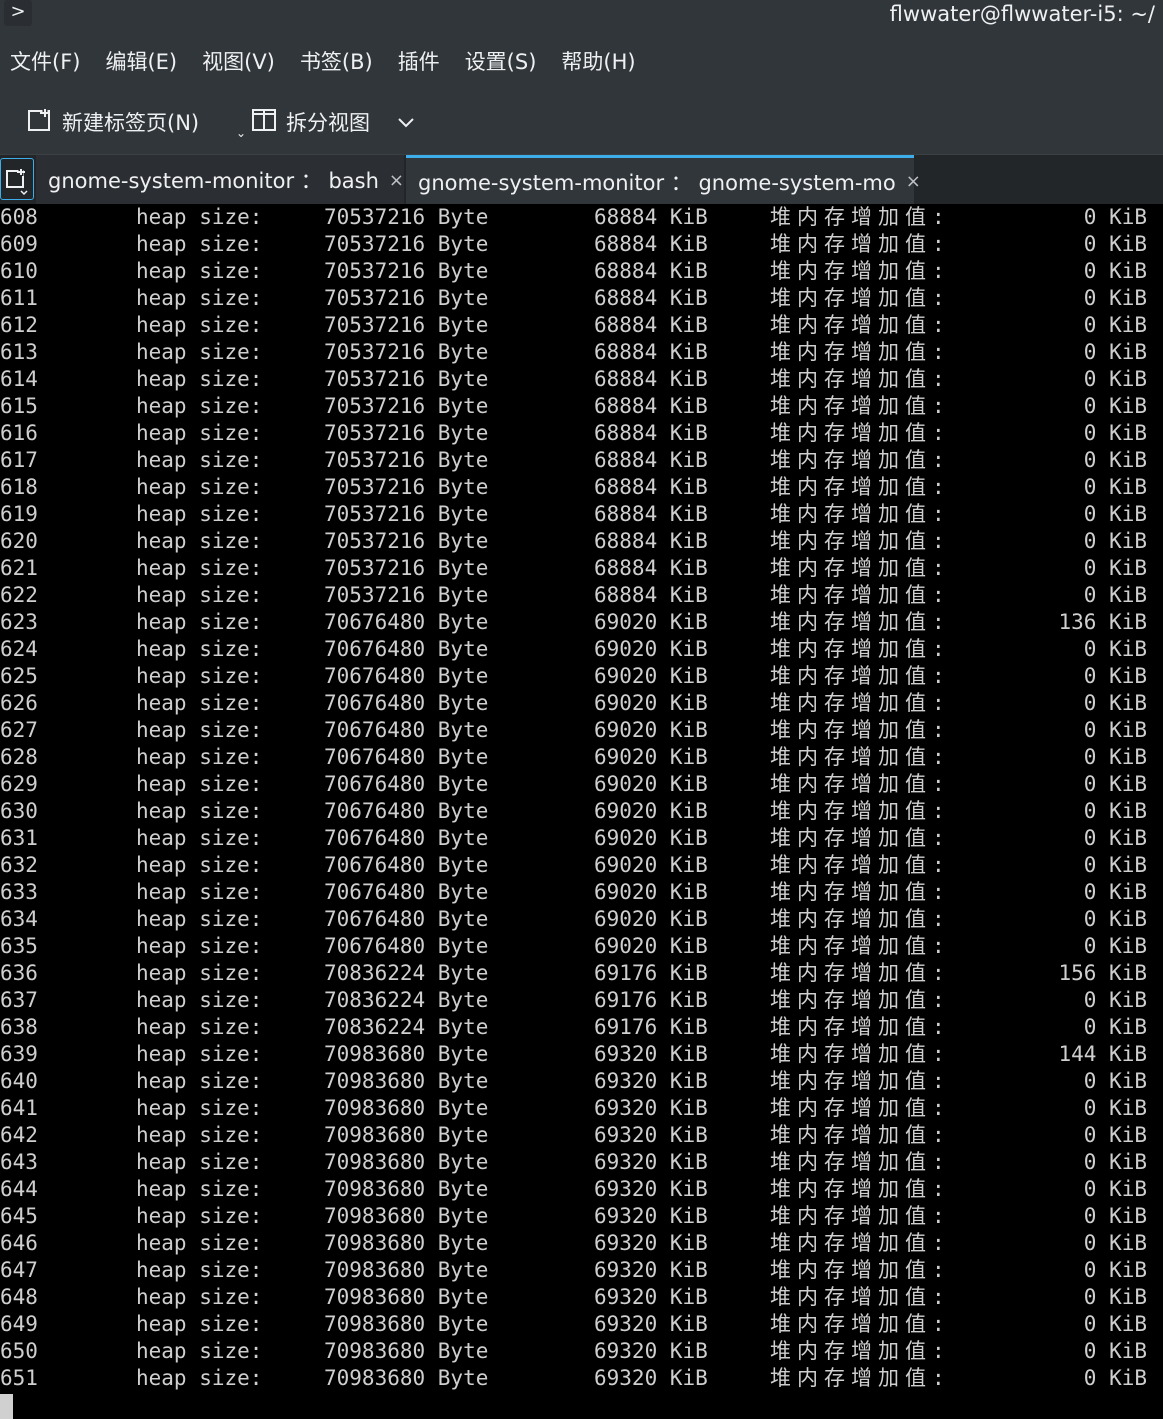  Describe the element at coordinates (241, 133) in the screenshot. I see `new-tab-dropdown-icon: ⌄` at that location.